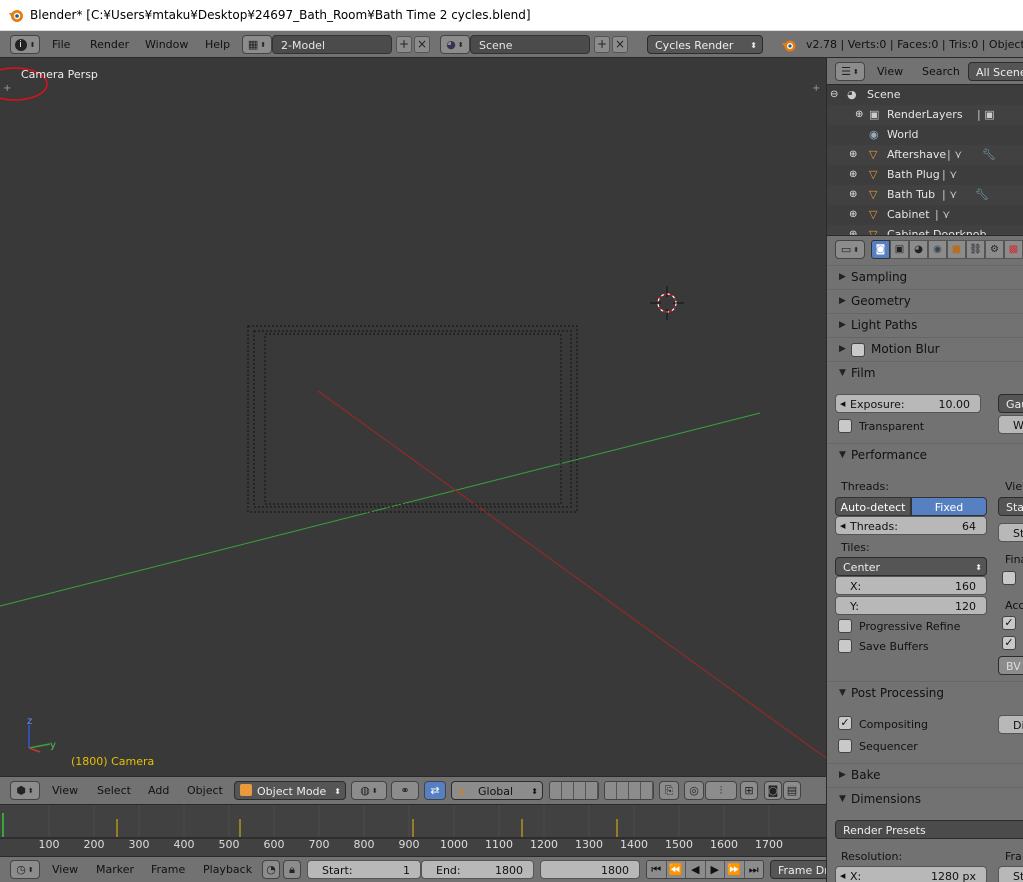 Image resolution: width=1023 pixels, height=882 pixels. What do you see at coordinates (925, 301) in the screenshot?
I see `panel-geometry: ▶ Geometry` at bounding box center [925, 301].